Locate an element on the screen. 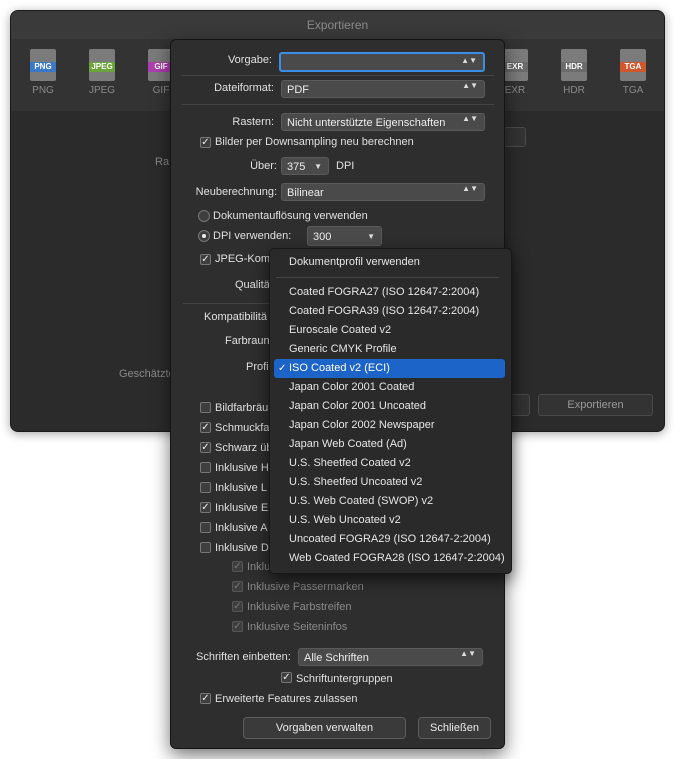 The width and height of the screenshot is (674, 759). use-dpi-label: DPI verwenden: is located at coordinates (252, 236).